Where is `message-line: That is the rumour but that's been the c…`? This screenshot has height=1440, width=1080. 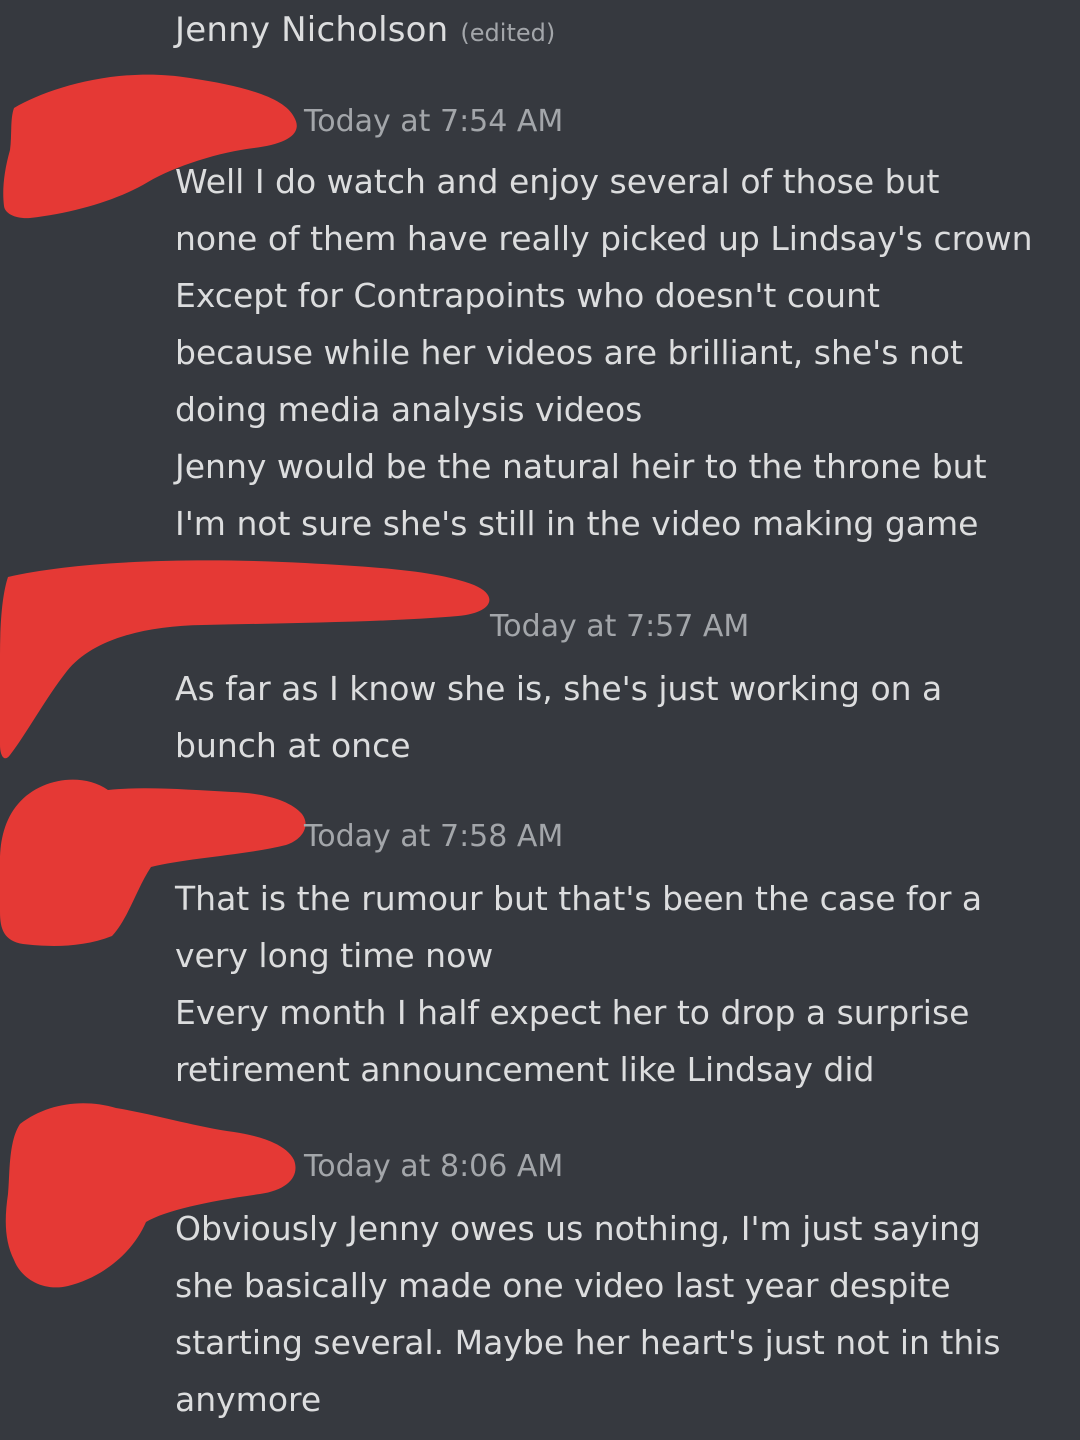 message-line: That is the rumour but that's been the c… is located at coordinates (579, 898).